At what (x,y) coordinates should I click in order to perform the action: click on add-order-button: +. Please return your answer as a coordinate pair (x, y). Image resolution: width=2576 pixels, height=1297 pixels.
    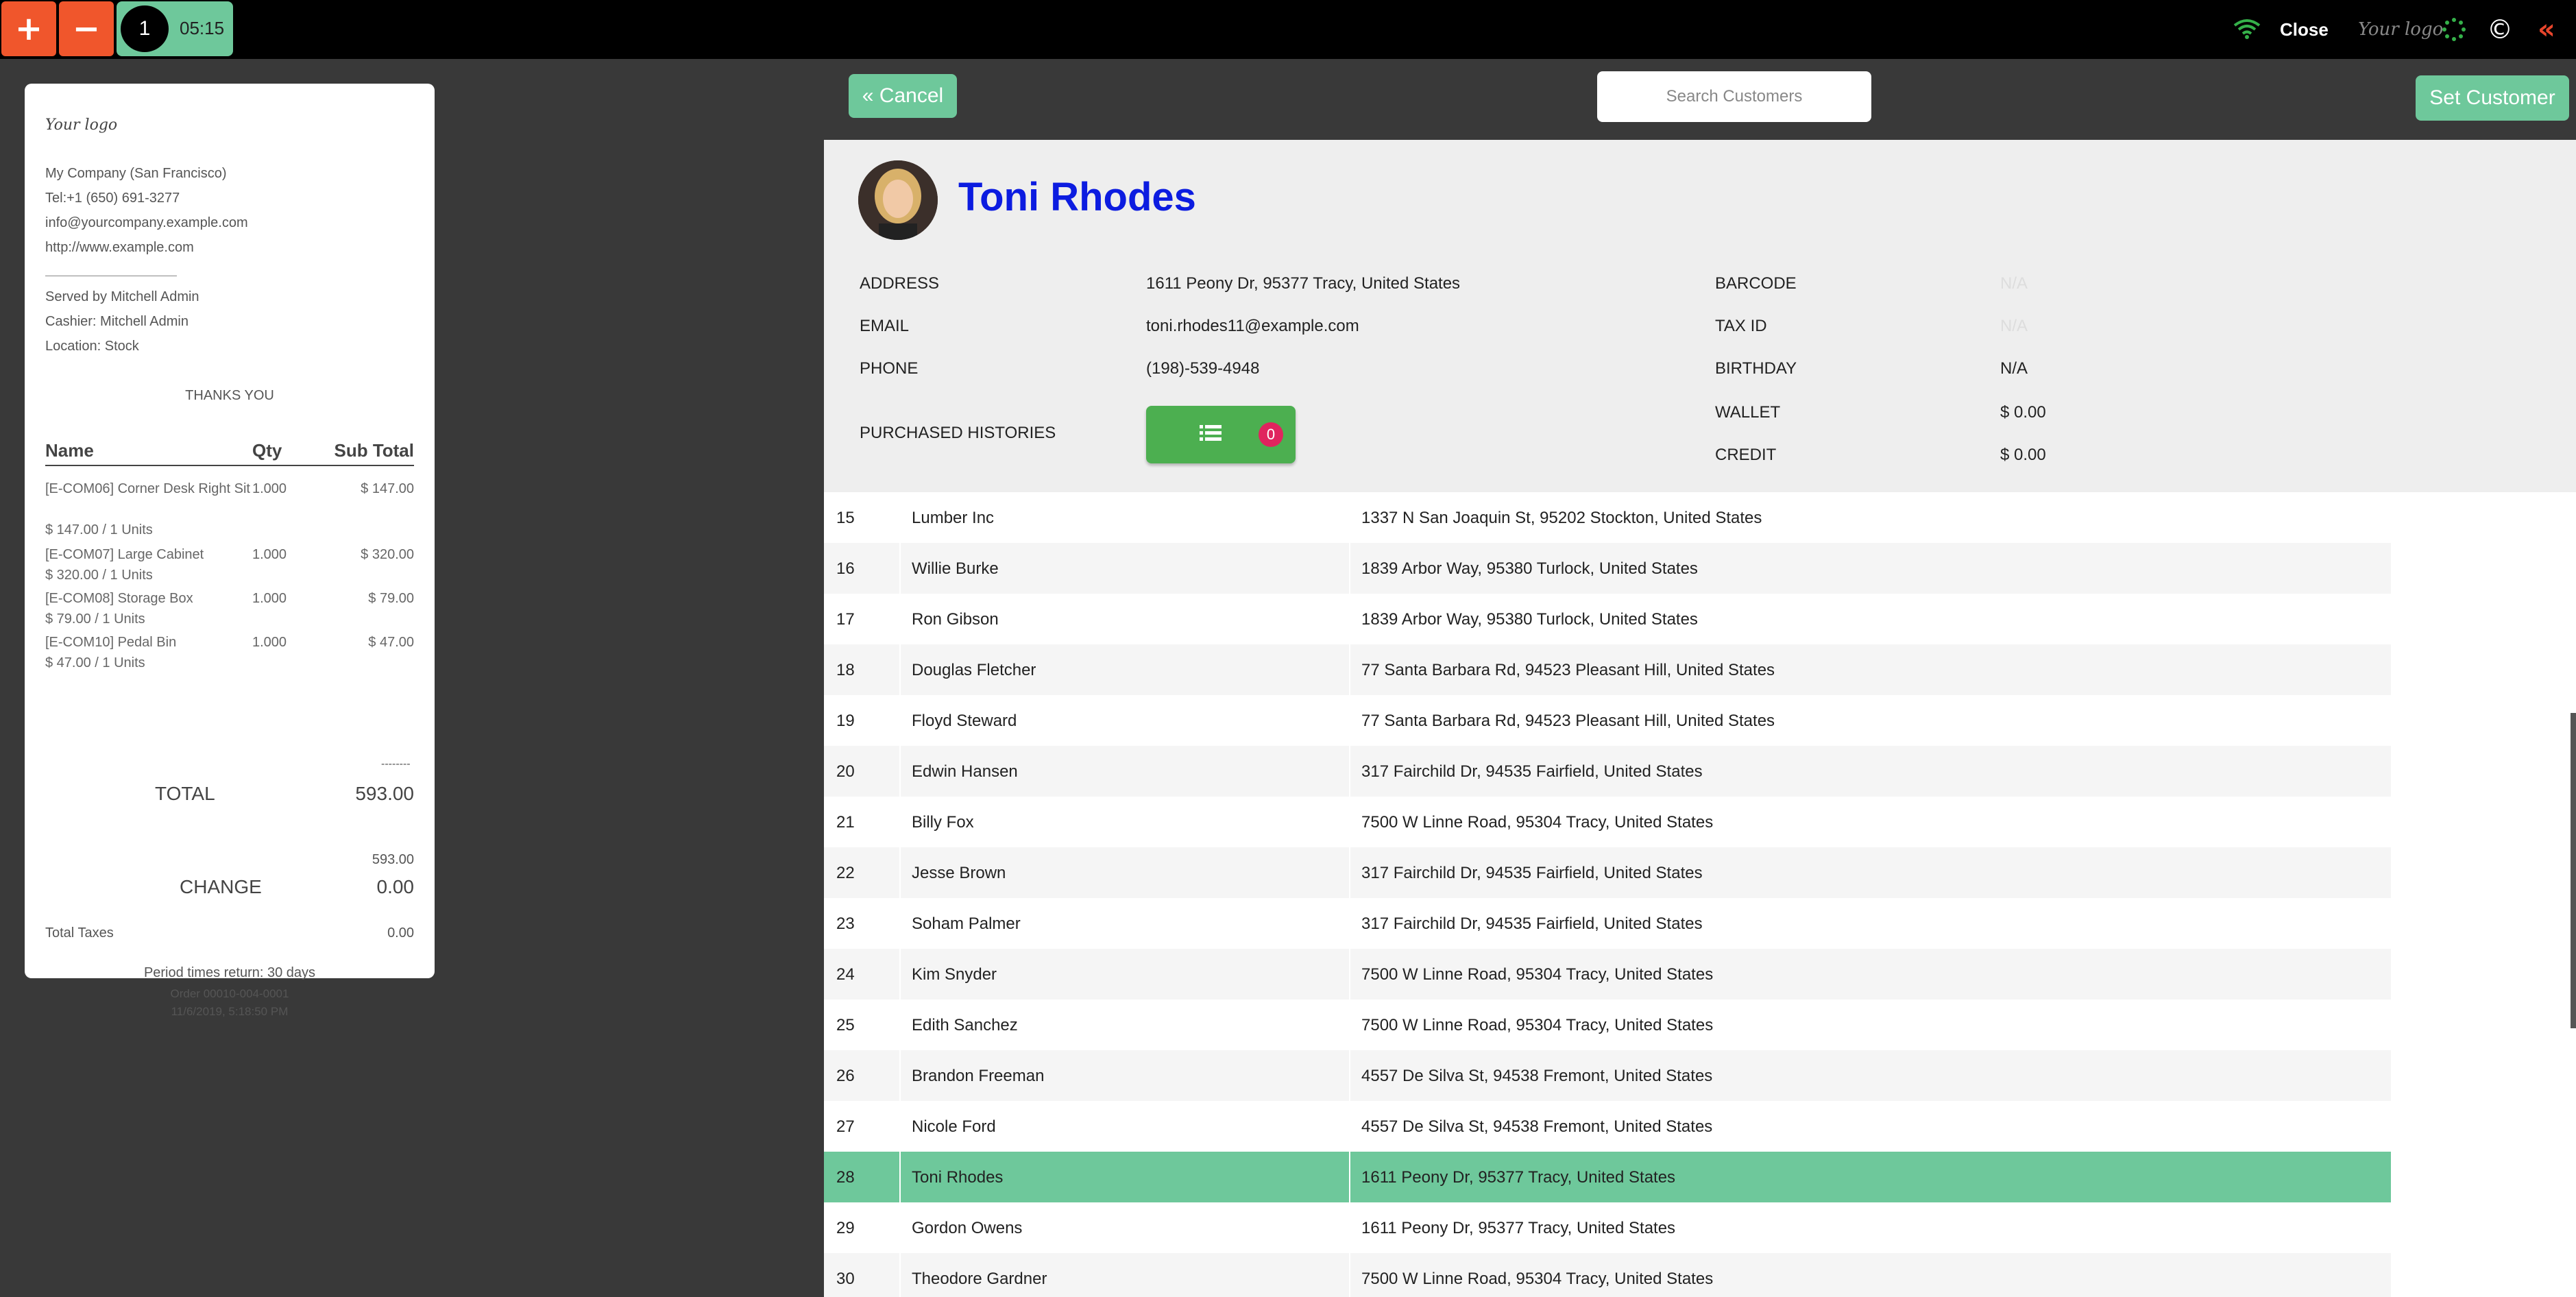
    Looking at the image, I should click on (28, 29).